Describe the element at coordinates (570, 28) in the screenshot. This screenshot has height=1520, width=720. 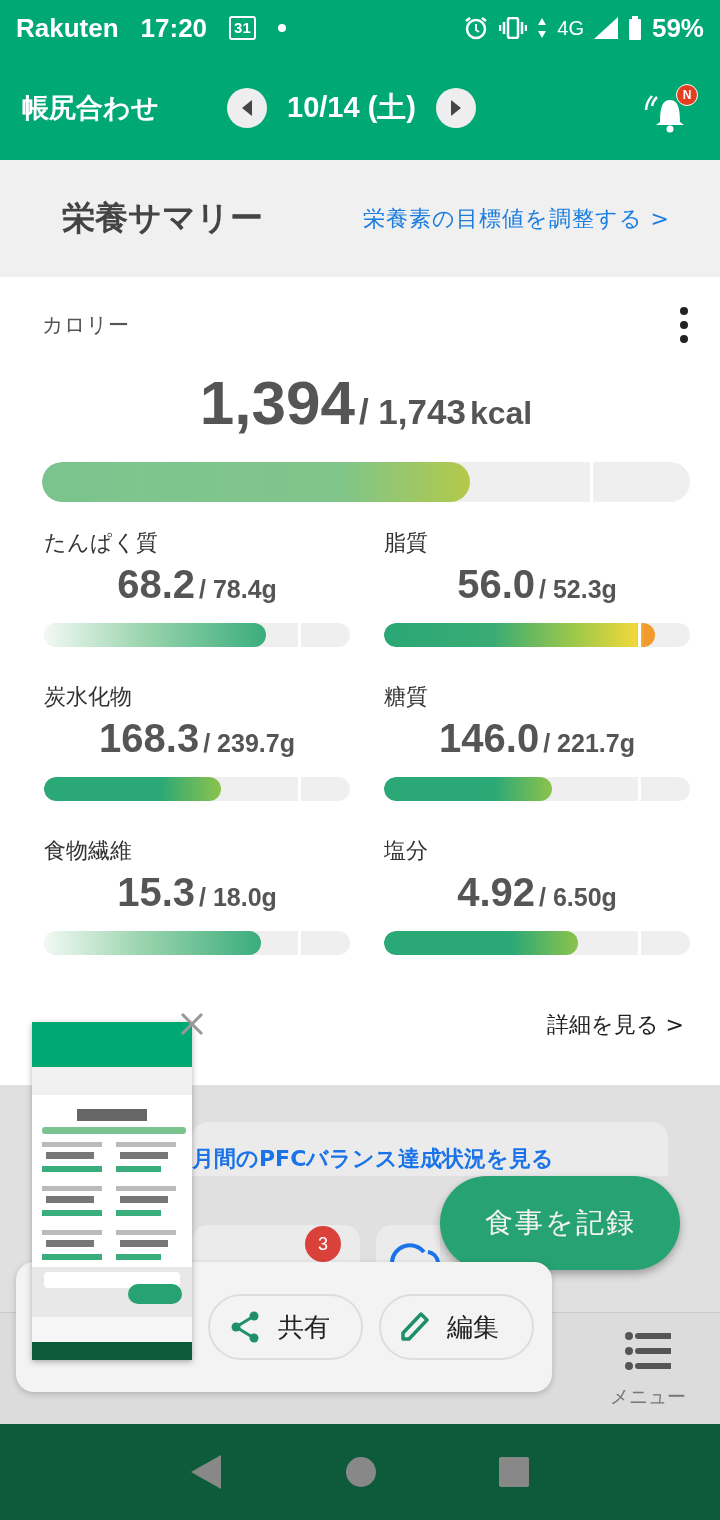
I see `network-type: 4G` at that location.